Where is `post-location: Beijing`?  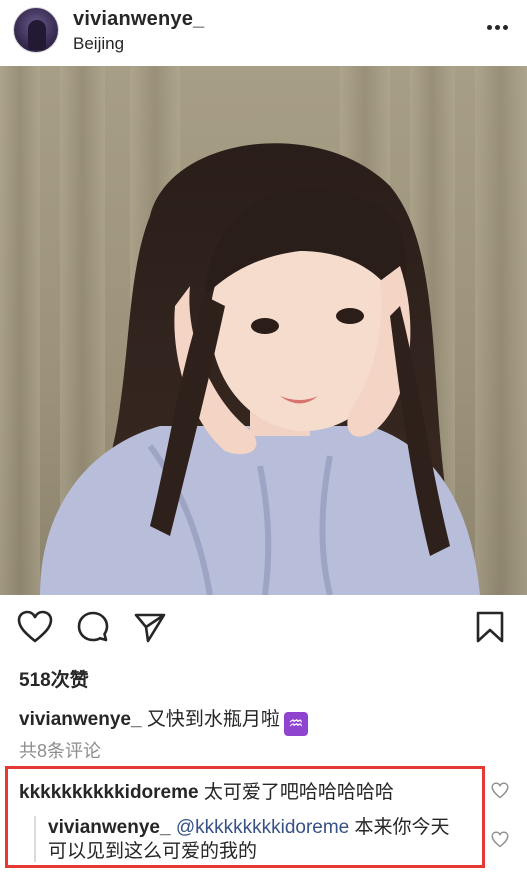
post-location: Beijing is located at coordinates (98, 44).